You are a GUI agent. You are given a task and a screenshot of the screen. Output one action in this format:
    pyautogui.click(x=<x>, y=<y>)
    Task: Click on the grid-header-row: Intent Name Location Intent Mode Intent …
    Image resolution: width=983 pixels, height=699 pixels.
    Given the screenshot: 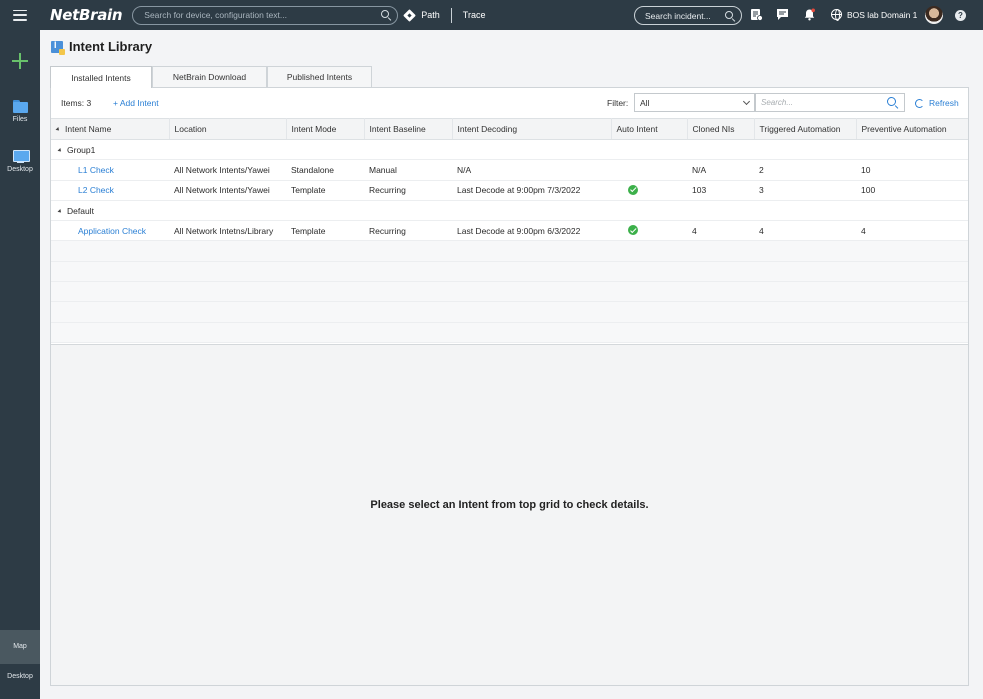 What is the action you would take?
    pyautogui.click(x=509, y=129)
    